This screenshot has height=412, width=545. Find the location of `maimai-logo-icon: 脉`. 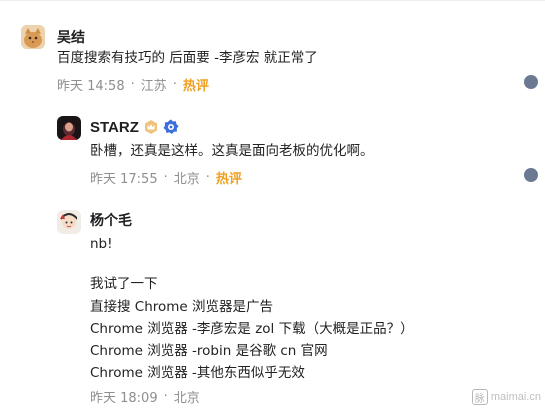

maimai-logo-icon: 脉 is located at coordinates (479, 397).